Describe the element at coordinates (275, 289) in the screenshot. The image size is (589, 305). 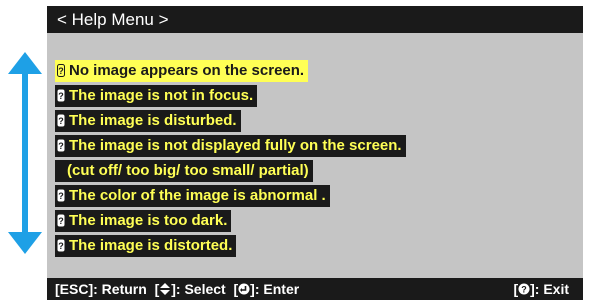
I see `enter-hint: ]: Enter` at that location.